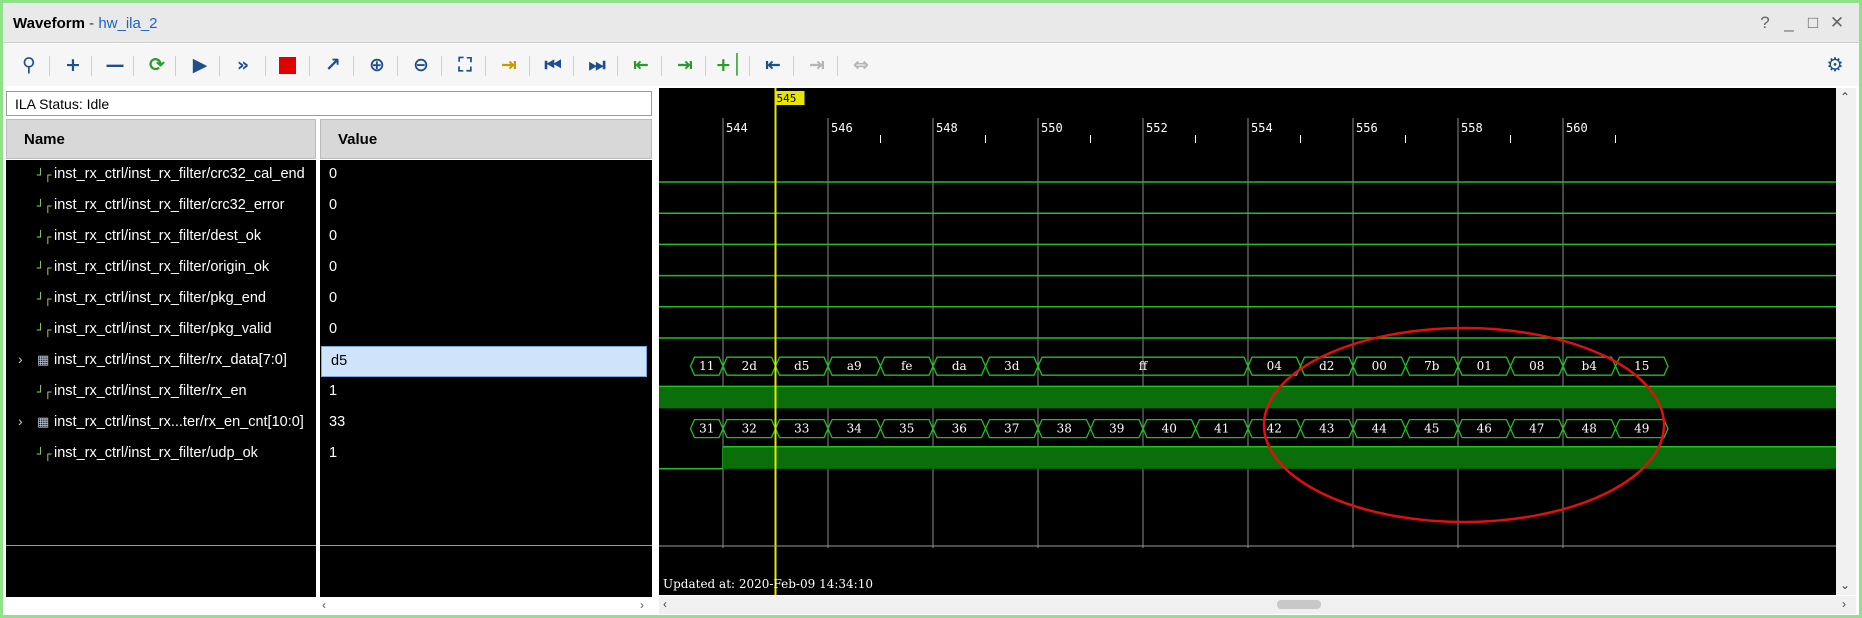 The image size is (1862, 618). I want to click on cursor-label: 545, so click(787, 98).